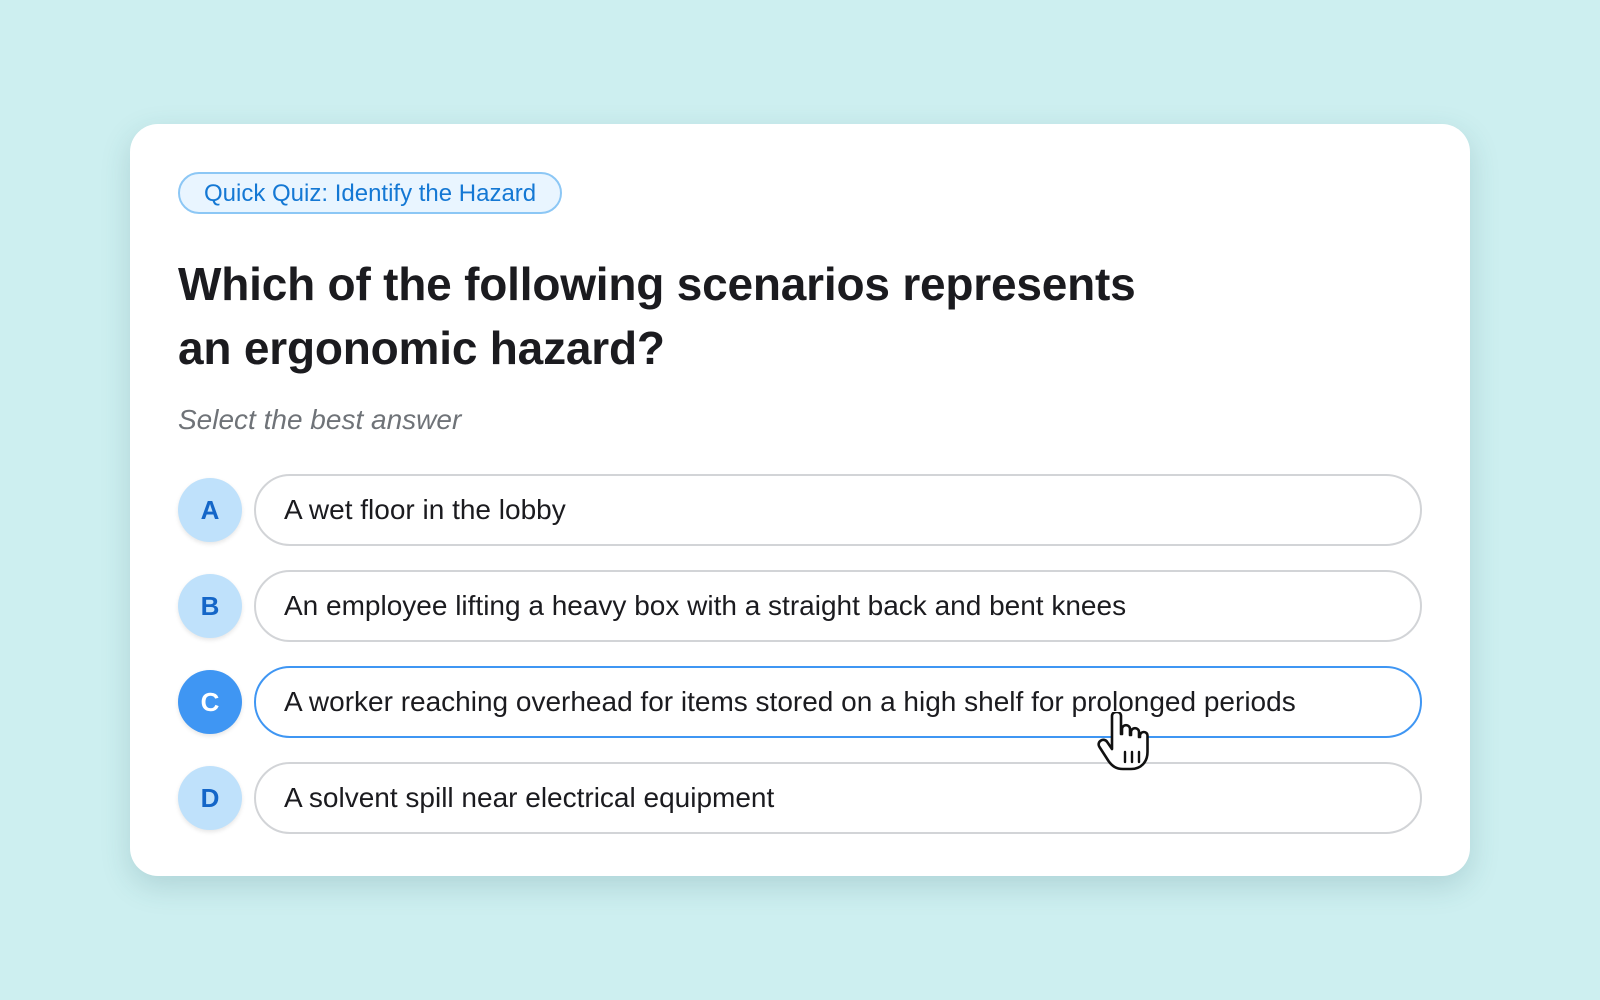 The image size is (1600, 1000). What do you see at coordinates (210, 510) in the screenshot?
I see `option-letter-a: A` at bounding box center [210, 510].